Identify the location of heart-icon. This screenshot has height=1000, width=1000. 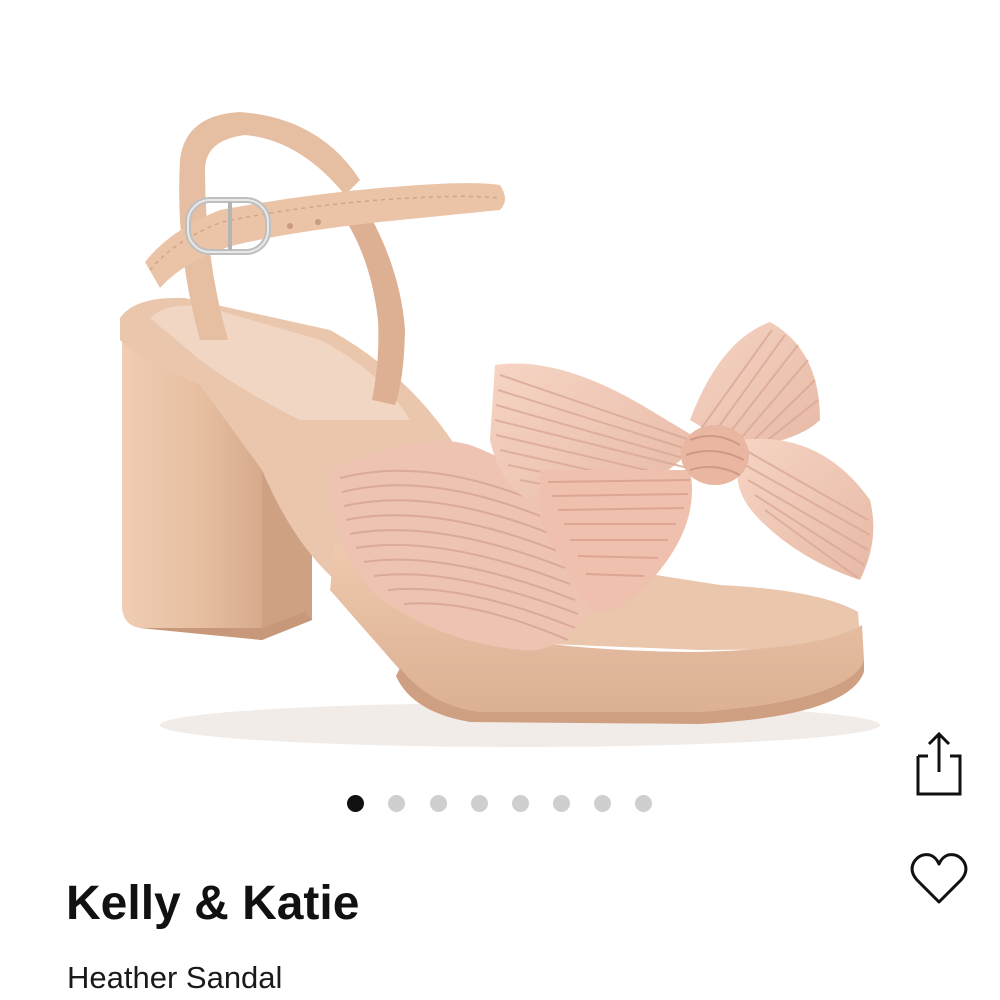
(939, 878).